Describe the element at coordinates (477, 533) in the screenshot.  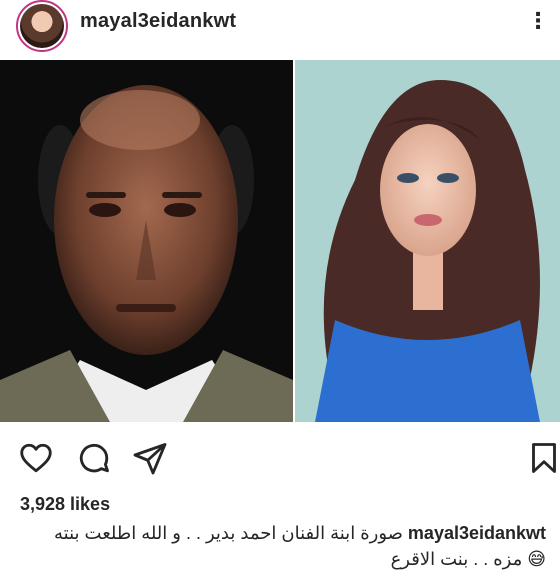
I see `caption-username: mayal3eidankwt` at that location.